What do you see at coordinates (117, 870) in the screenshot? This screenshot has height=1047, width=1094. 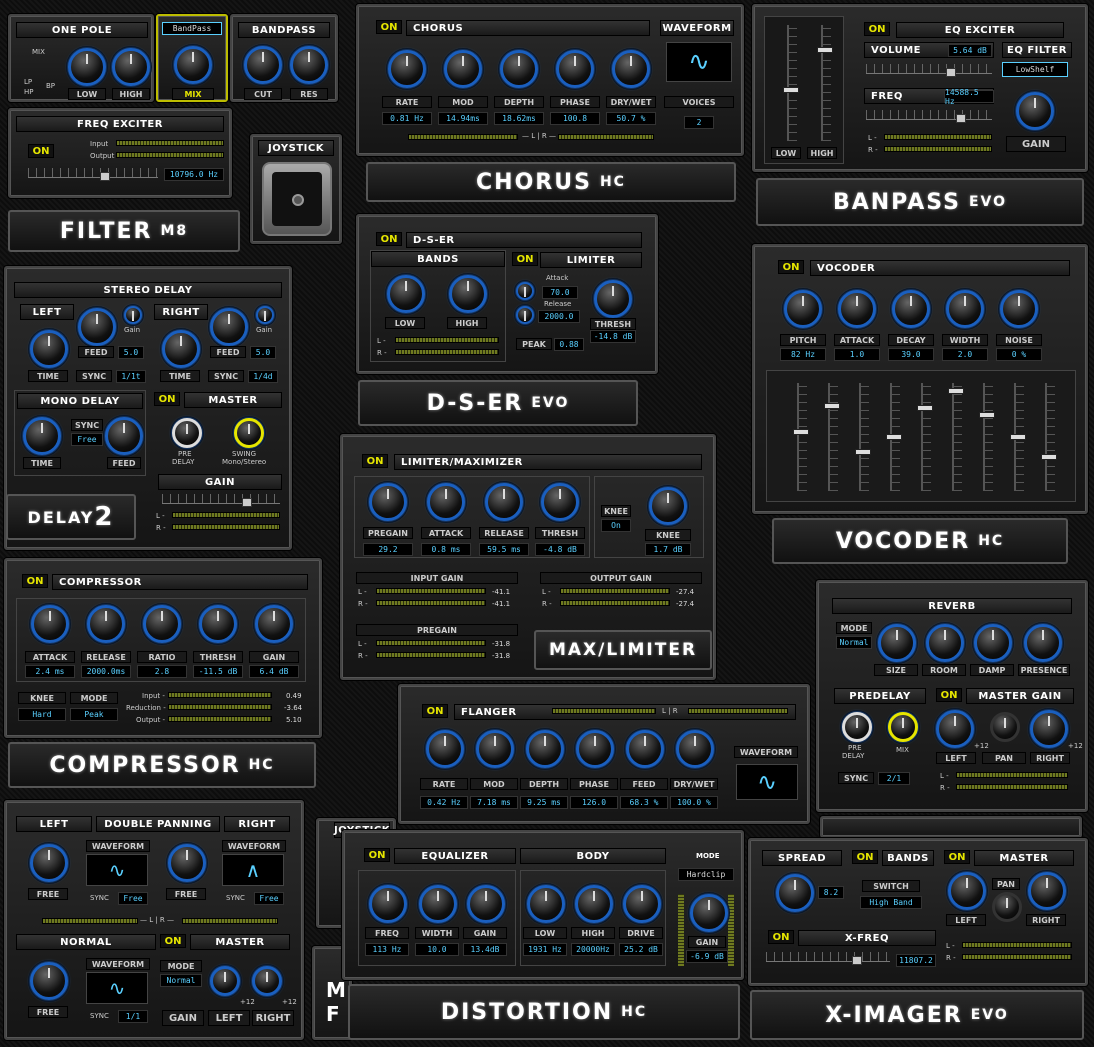 I see `dp-waveform-left: ∿` at bounding box center [117, 870].